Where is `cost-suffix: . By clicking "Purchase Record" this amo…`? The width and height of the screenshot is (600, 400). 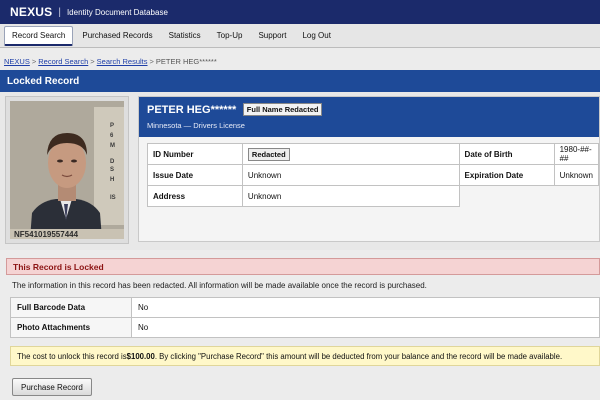
cost-suffix: . By clicking "Purchase Record" this amo… is located at coordinates (358, 356).